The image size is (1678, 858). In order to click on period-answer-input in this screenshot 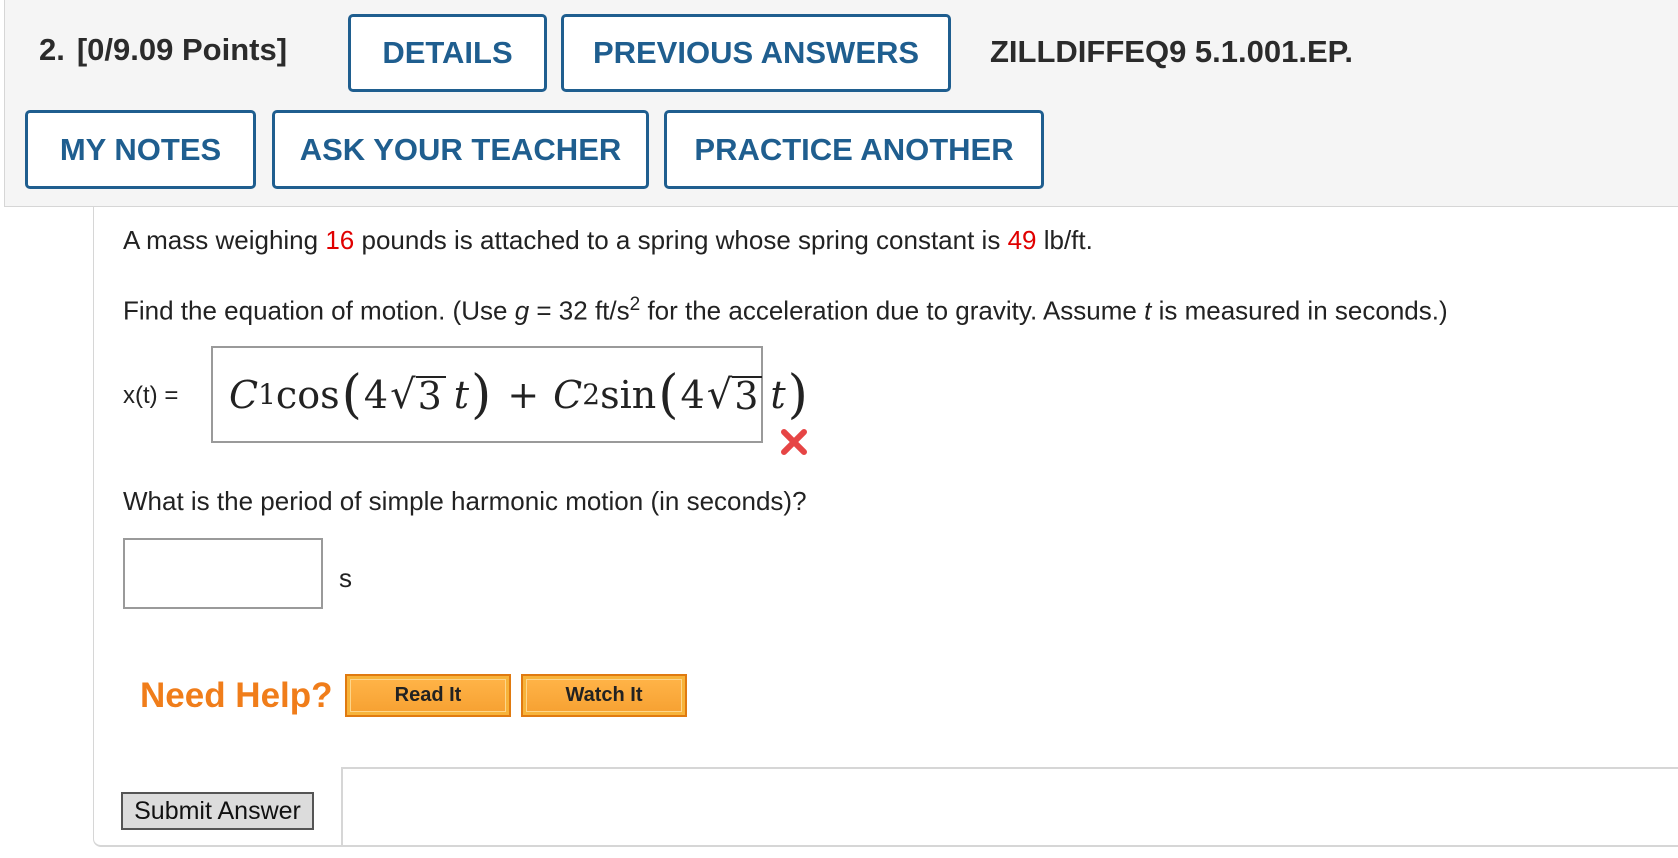, I will do `click(223, 573)`.